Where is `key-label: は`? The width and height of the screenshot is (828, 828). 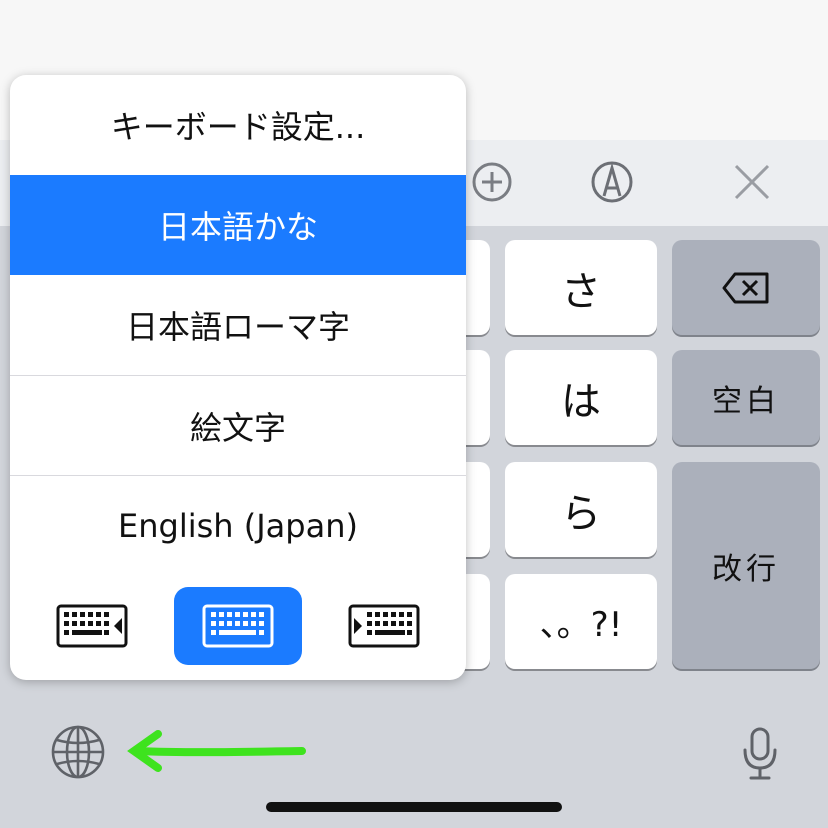 key-label: は is located at coordinates (581, 401).